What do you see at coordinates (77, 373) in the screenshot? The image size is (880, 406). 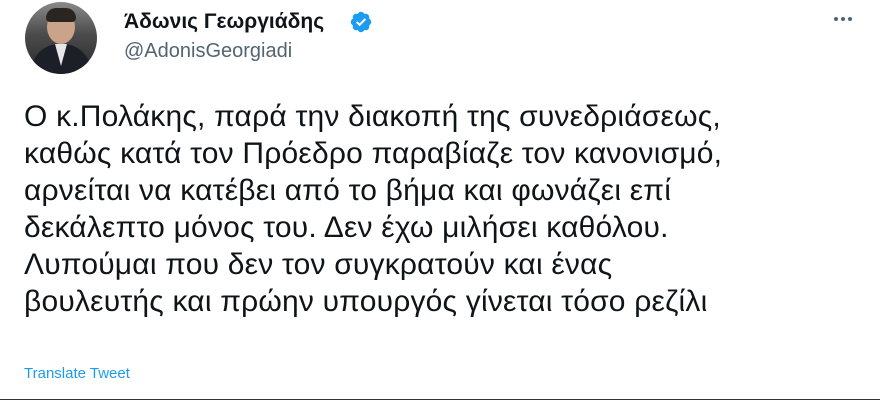 I see `translate-tweet-link: Translate Tweet` at bounding box center [77, 373].